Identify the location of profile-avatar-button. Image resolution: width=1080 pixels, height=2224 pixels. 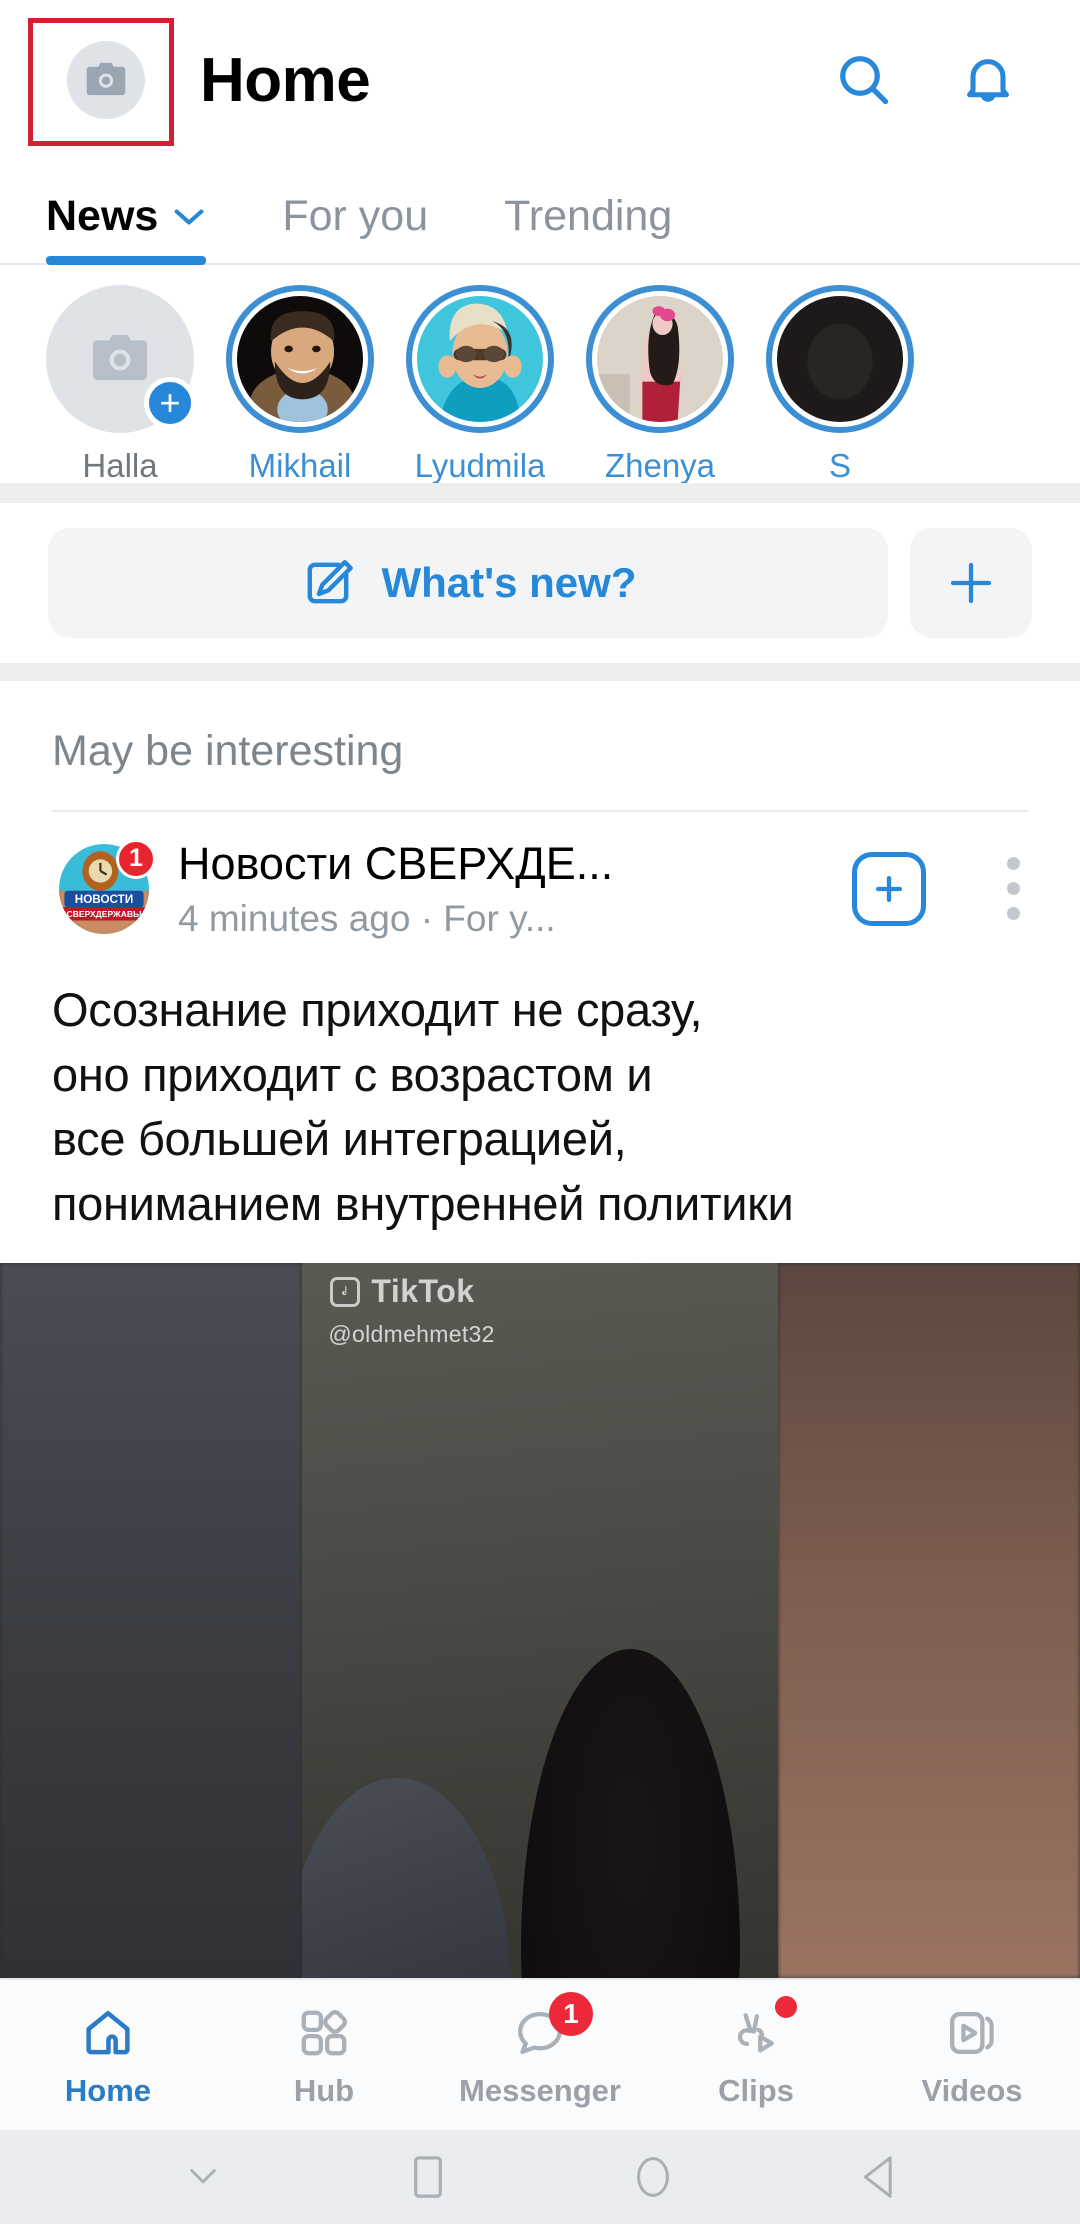
(106, 80).